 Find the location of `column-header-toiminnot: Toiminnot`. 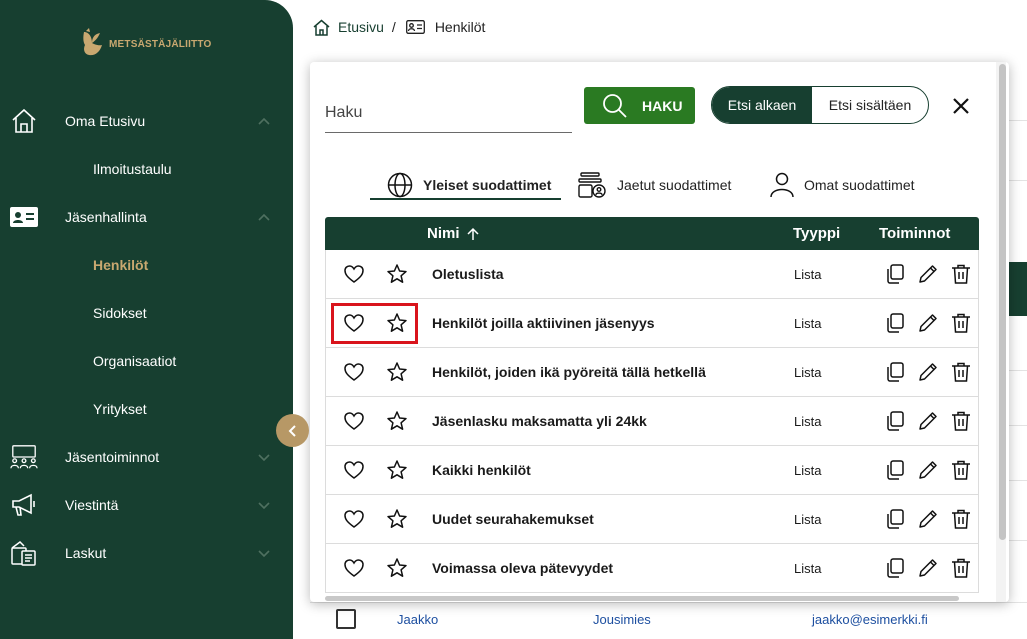

column-header-toiminnot: Toiminnot is located at coordinates (915, 233).